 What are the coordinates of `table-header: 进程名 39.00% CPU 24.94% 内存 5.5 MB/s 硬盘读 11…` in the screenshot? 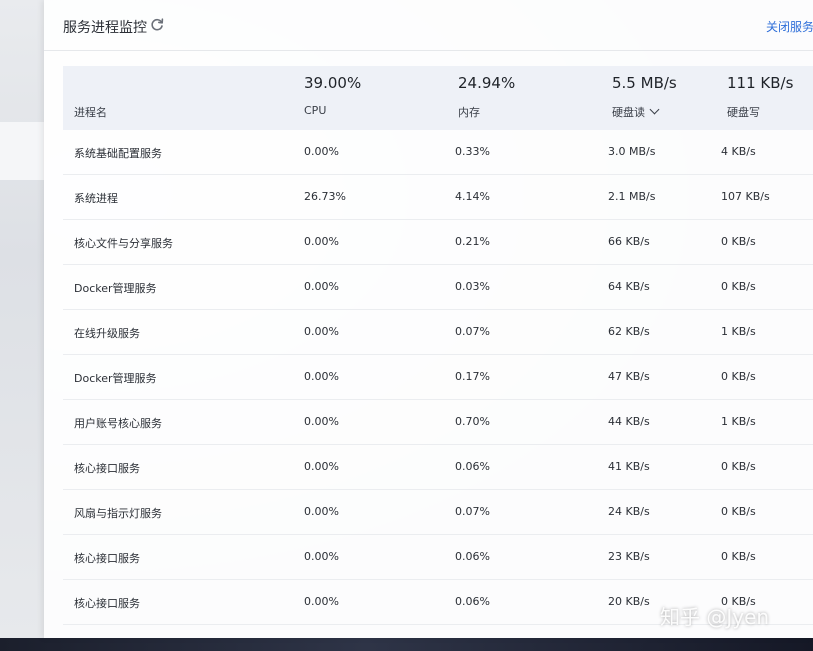 It's located at (438, 98).